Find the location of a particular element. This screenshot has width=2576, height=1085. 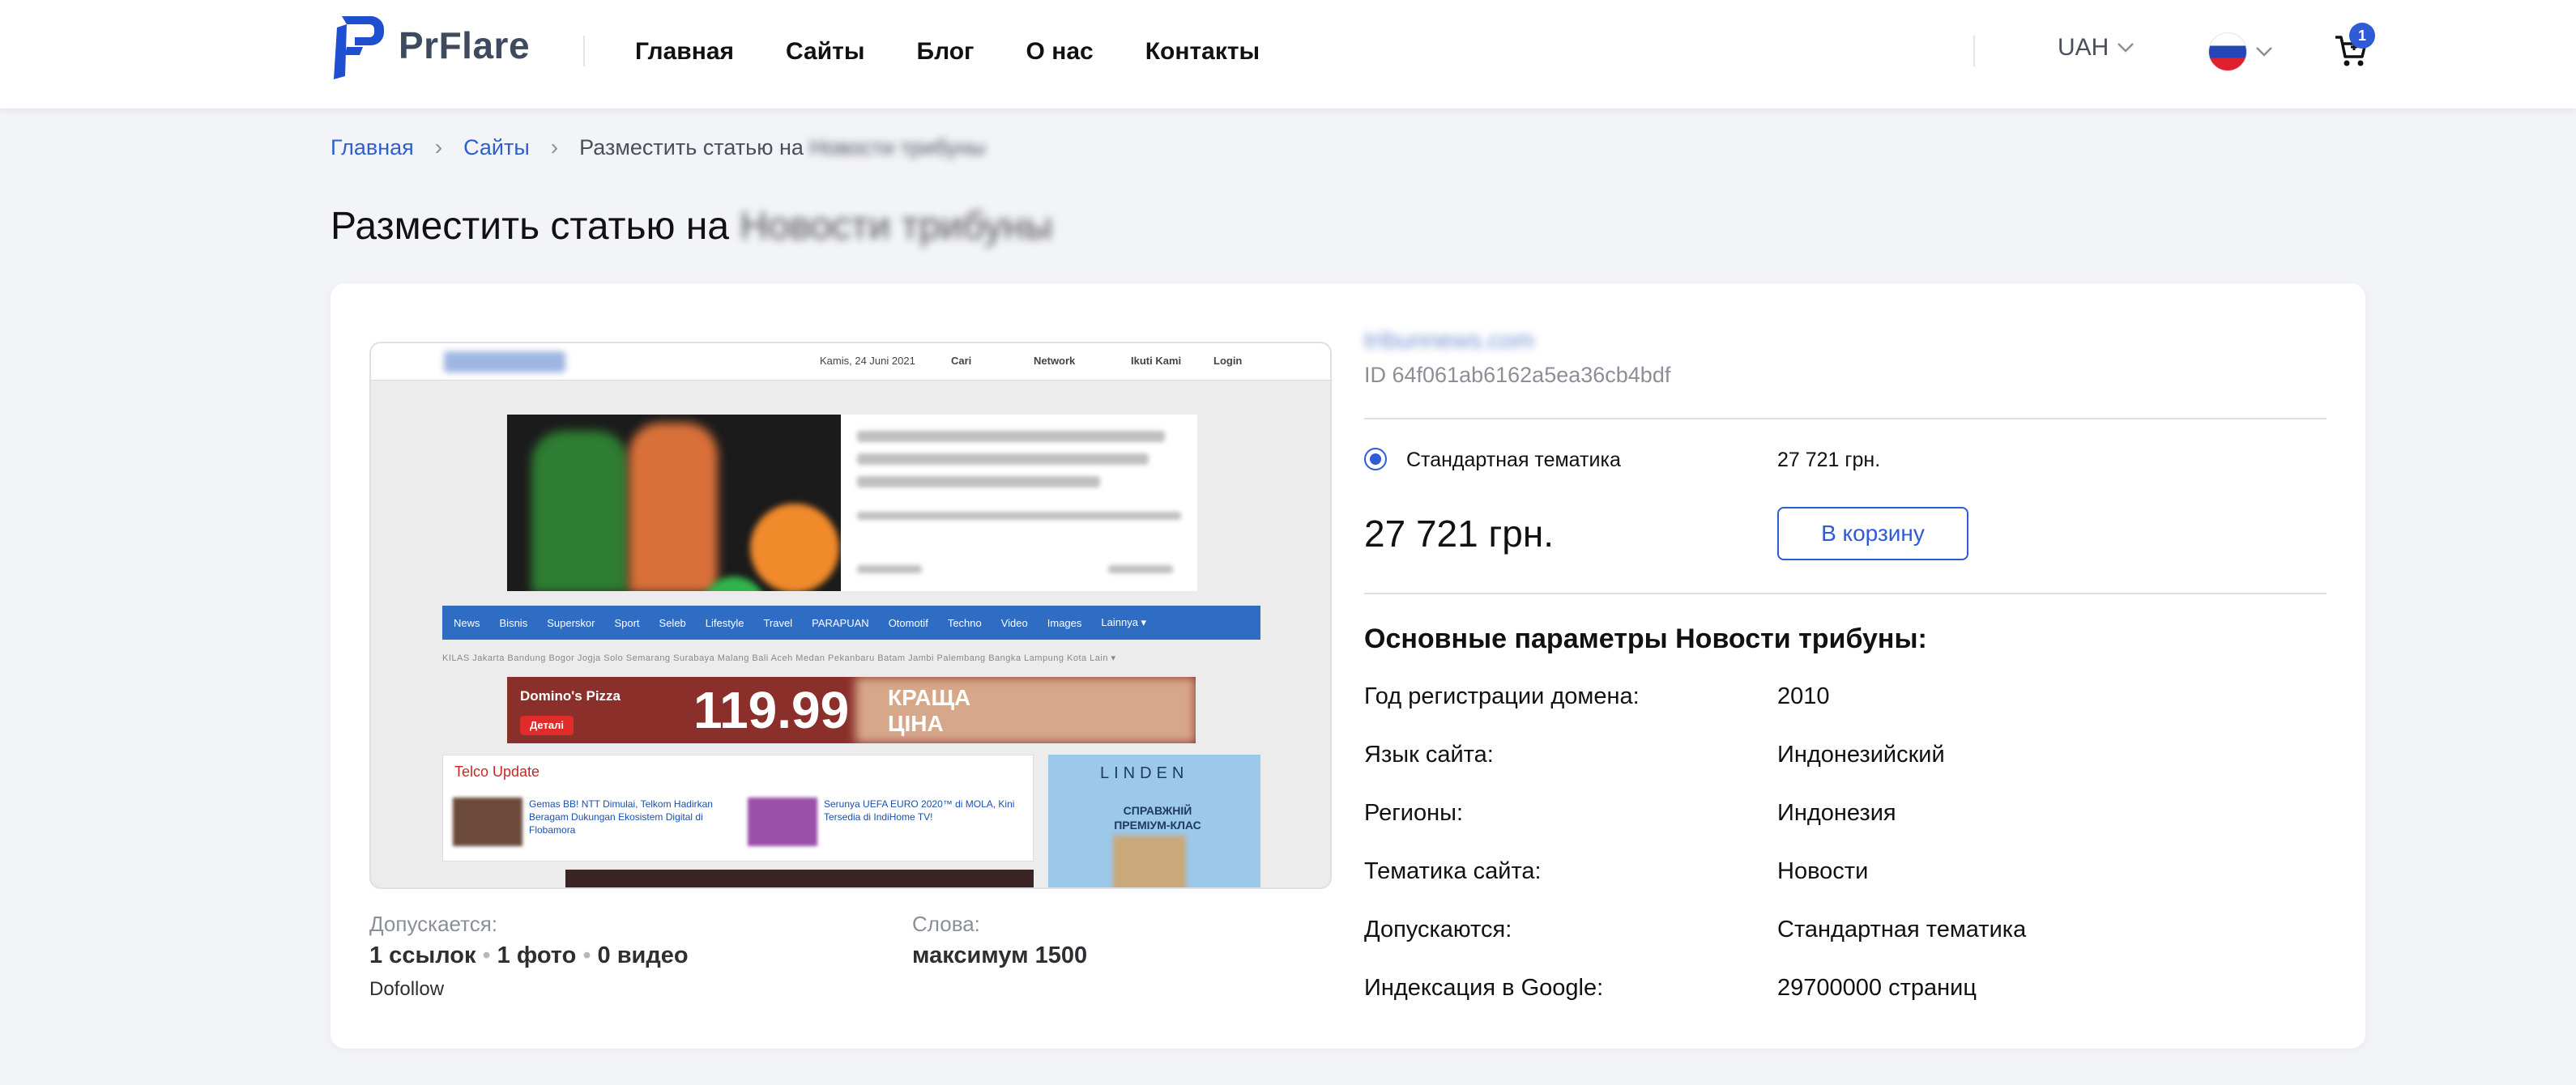

logo-text: PrFlare is located at coordinates (465, 45).